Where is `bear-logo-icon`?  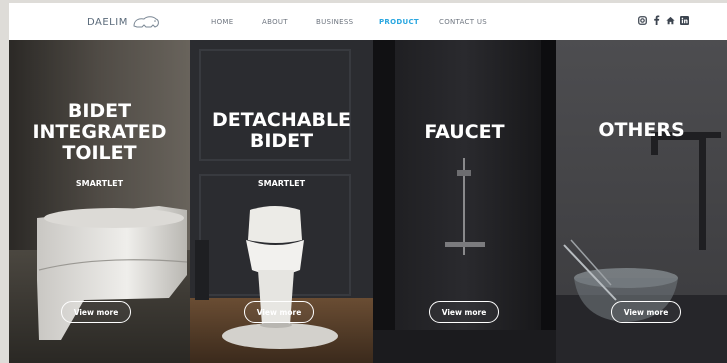 bear-logo-icon is located at coordinates (146, 22).